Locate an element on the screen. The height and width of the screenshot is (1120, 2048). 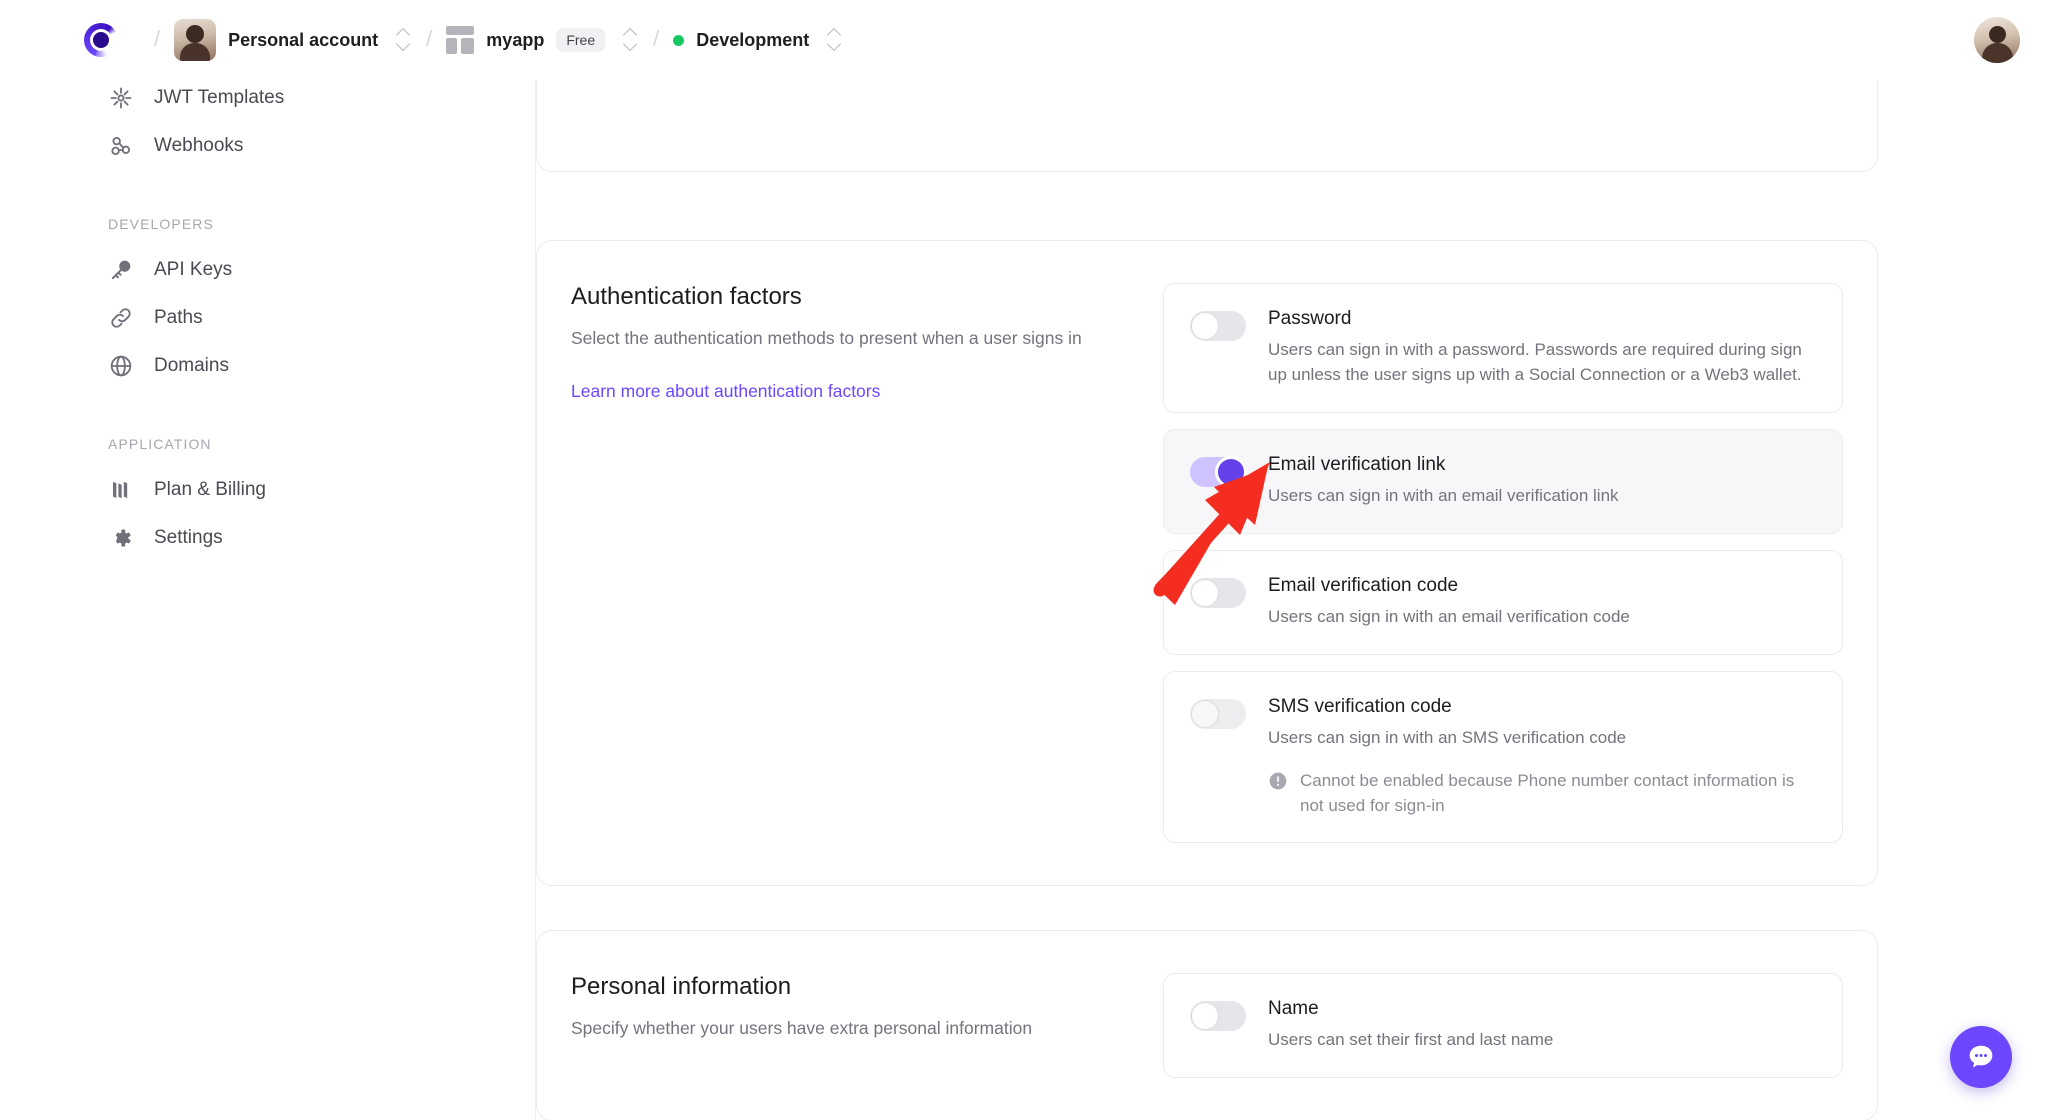
sidebar-item-label: Paths is located at coordinates (178, 317).